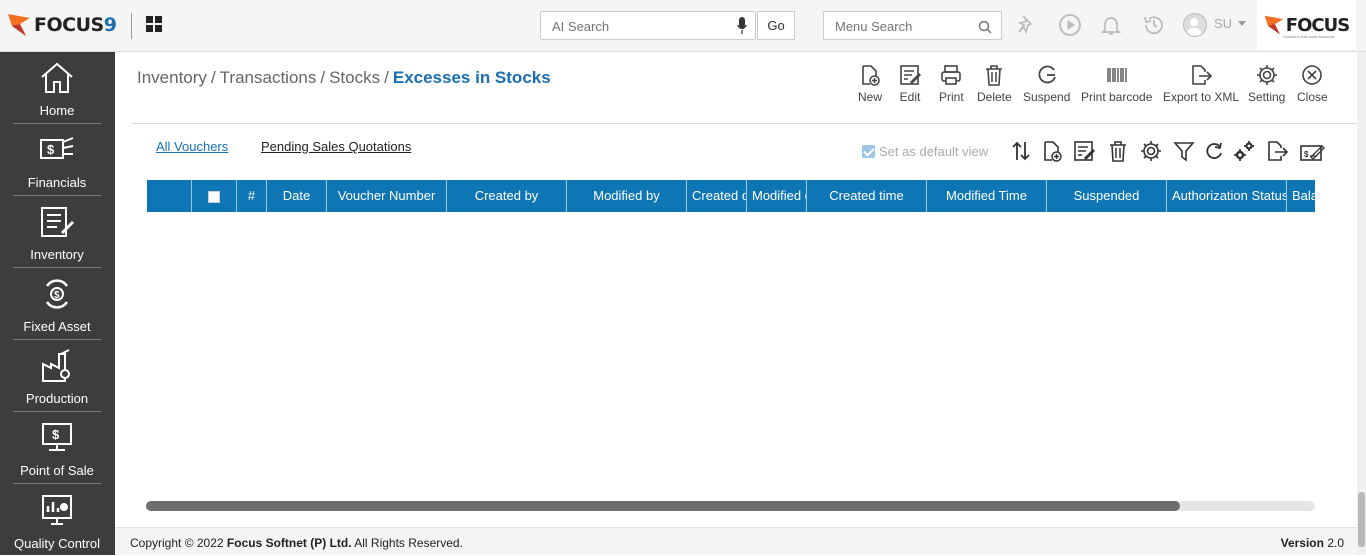 This screenshot has height=556, width=1366. What do you see at coordinates (1047, 97) in the screenshot?
I see `suspend-label: Suspend` at bounding box center [1047, 97].